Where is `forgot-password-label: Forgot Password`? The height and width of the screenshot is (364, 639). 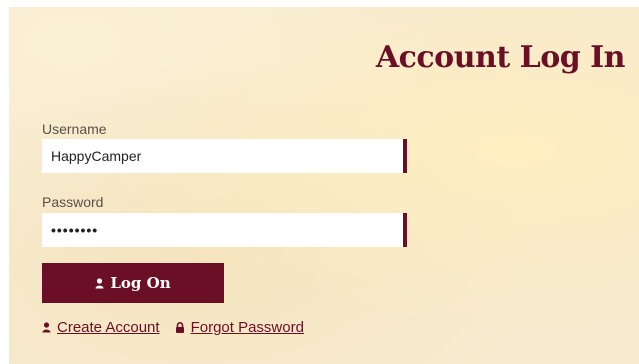
forgot-password-label: Forgot Password is located at coordinates (247, 327).